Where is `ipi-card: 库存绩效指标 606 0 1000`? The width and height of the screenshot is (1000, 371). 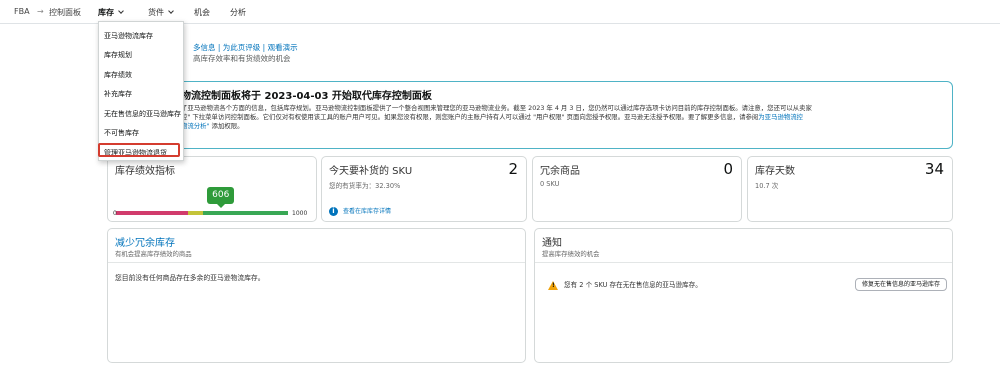 ipi-card: 库存绩效指标 606 0 1000 is located at coordinates (212, 189).